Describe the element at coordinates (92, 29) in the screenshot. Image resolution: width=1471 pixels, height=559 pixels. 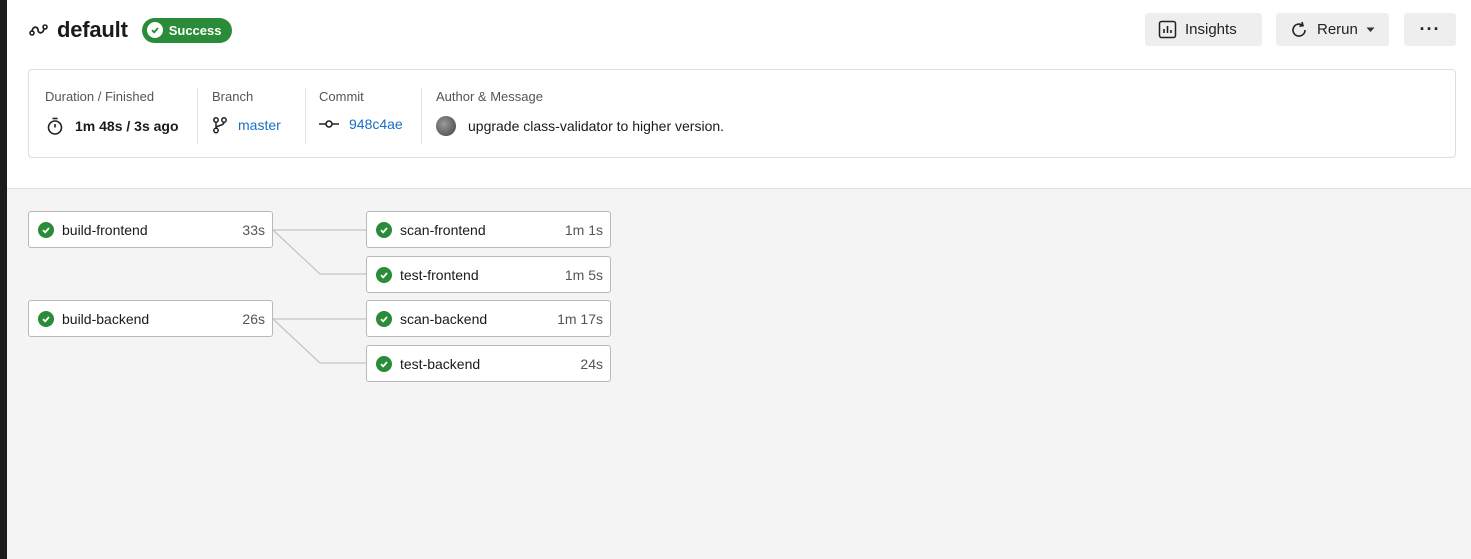
I see `page-title: default` at that location.